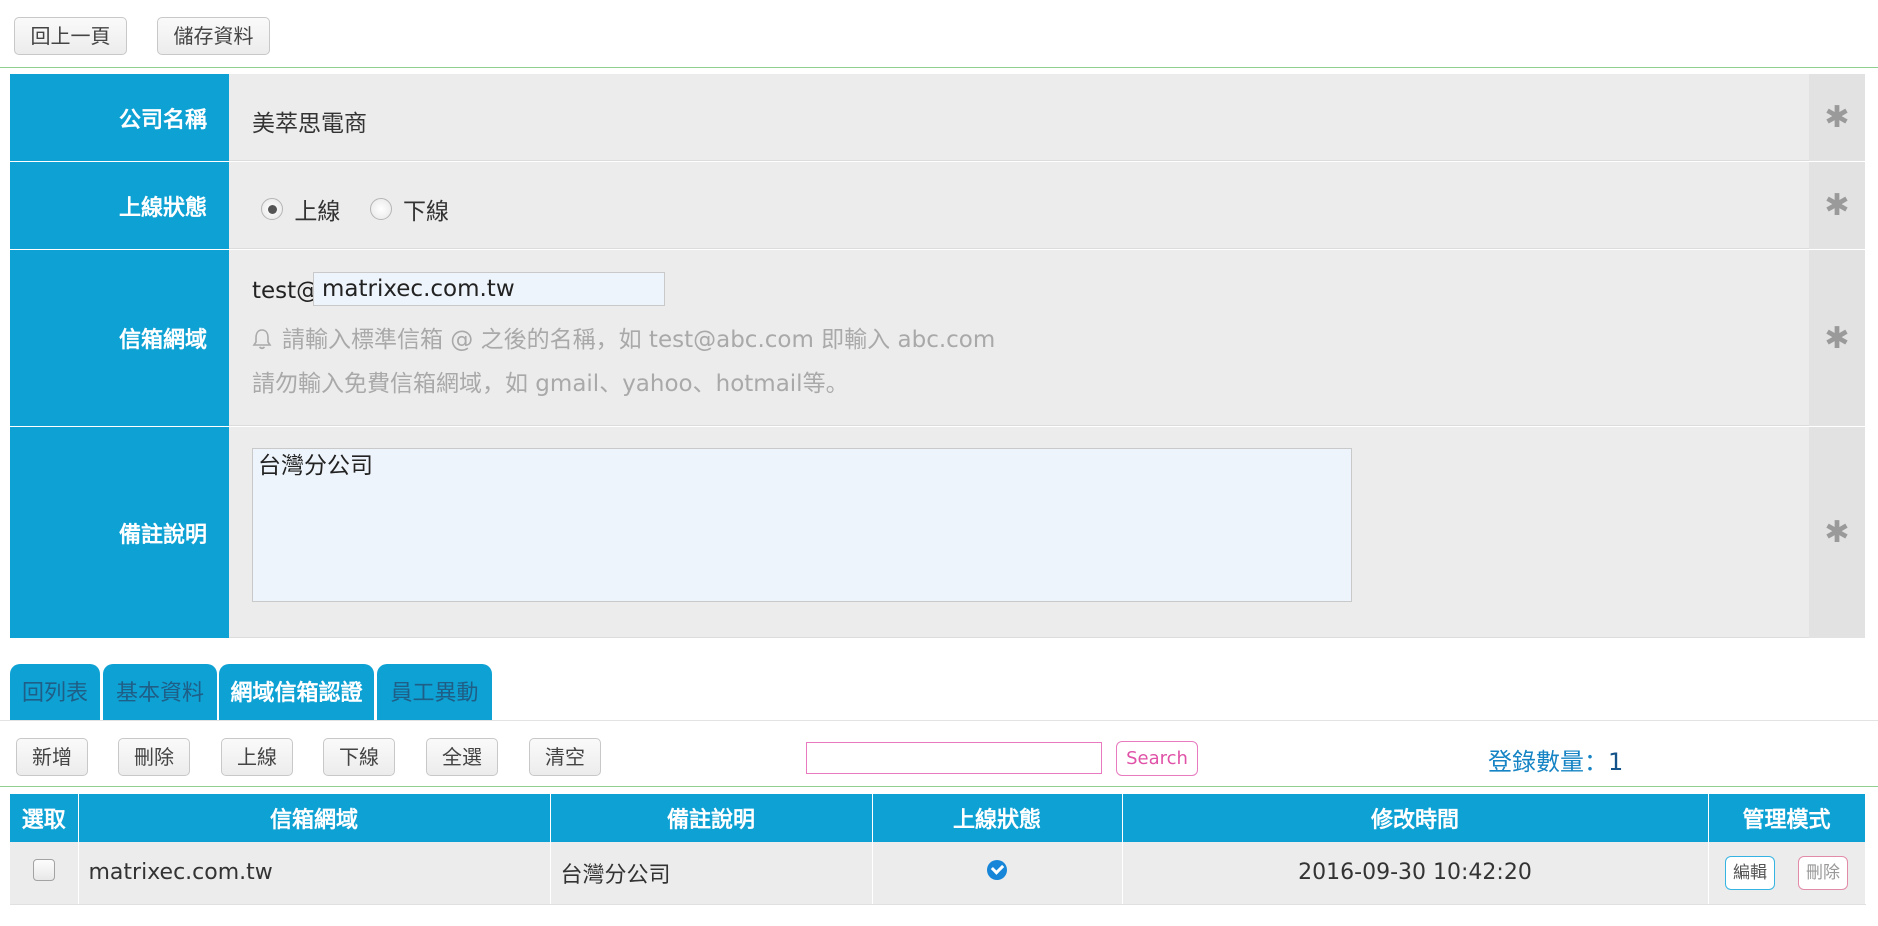  I want to click on record-count-value: 1, so click(1616, 762).